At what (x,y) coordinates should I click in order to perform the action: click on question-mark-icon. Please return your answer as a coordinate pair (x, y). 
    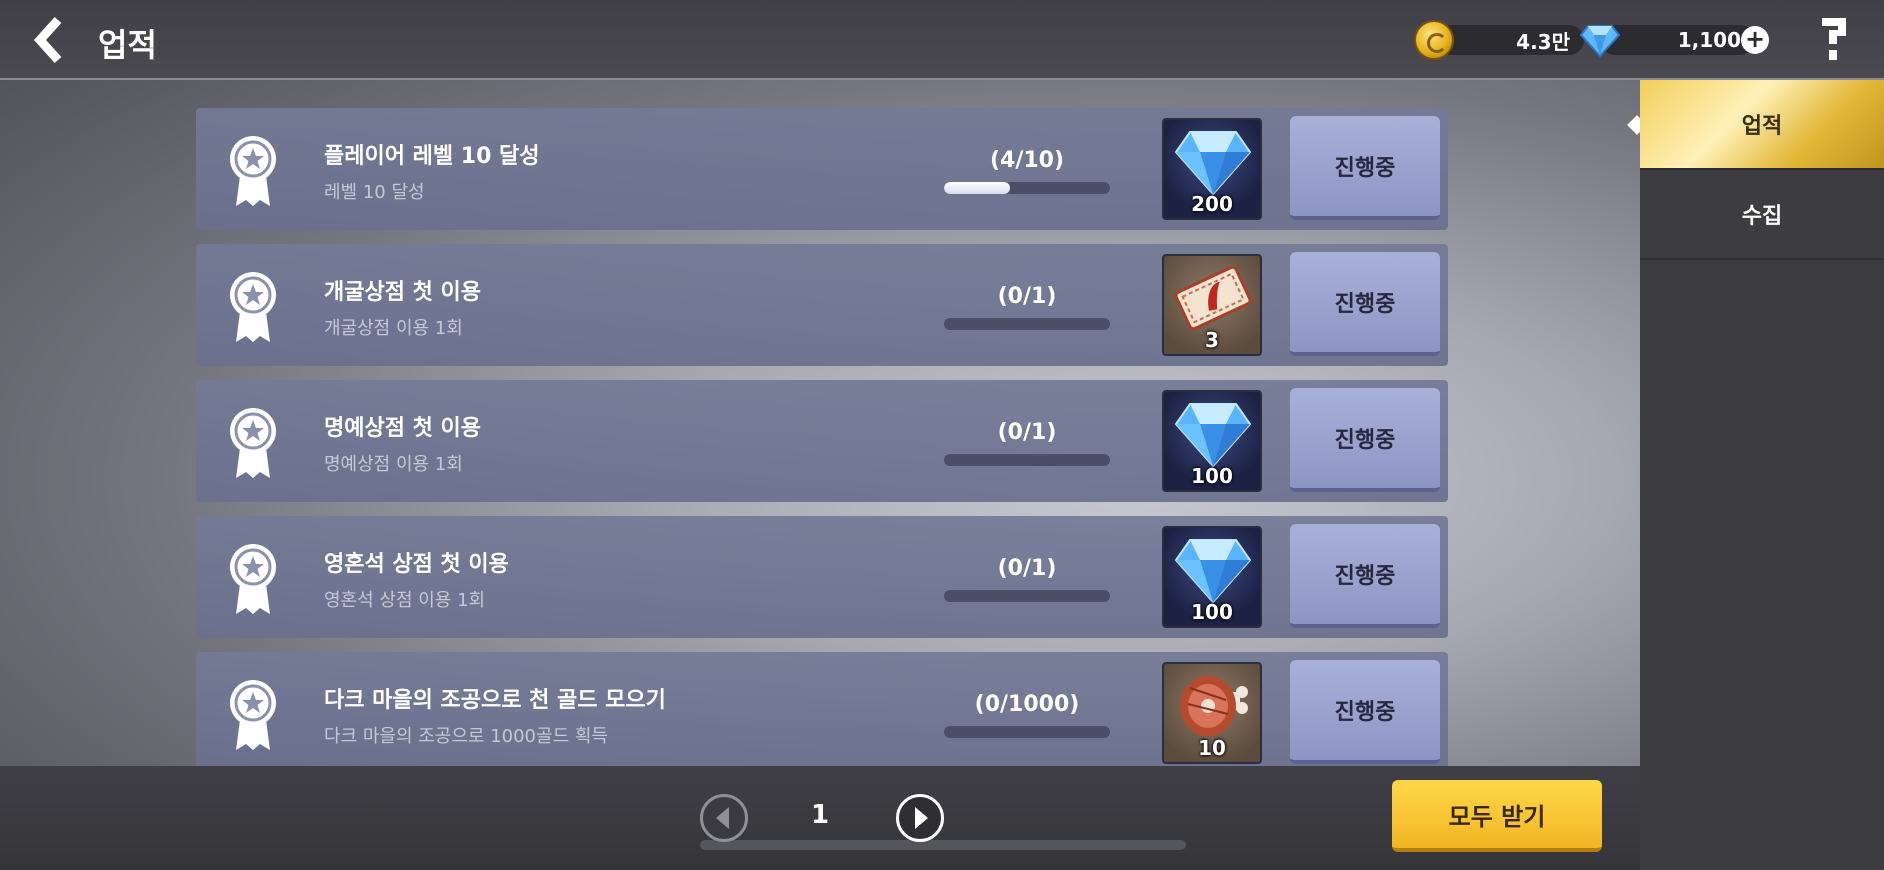
    Looking at the image, I should click on (1834, 39).